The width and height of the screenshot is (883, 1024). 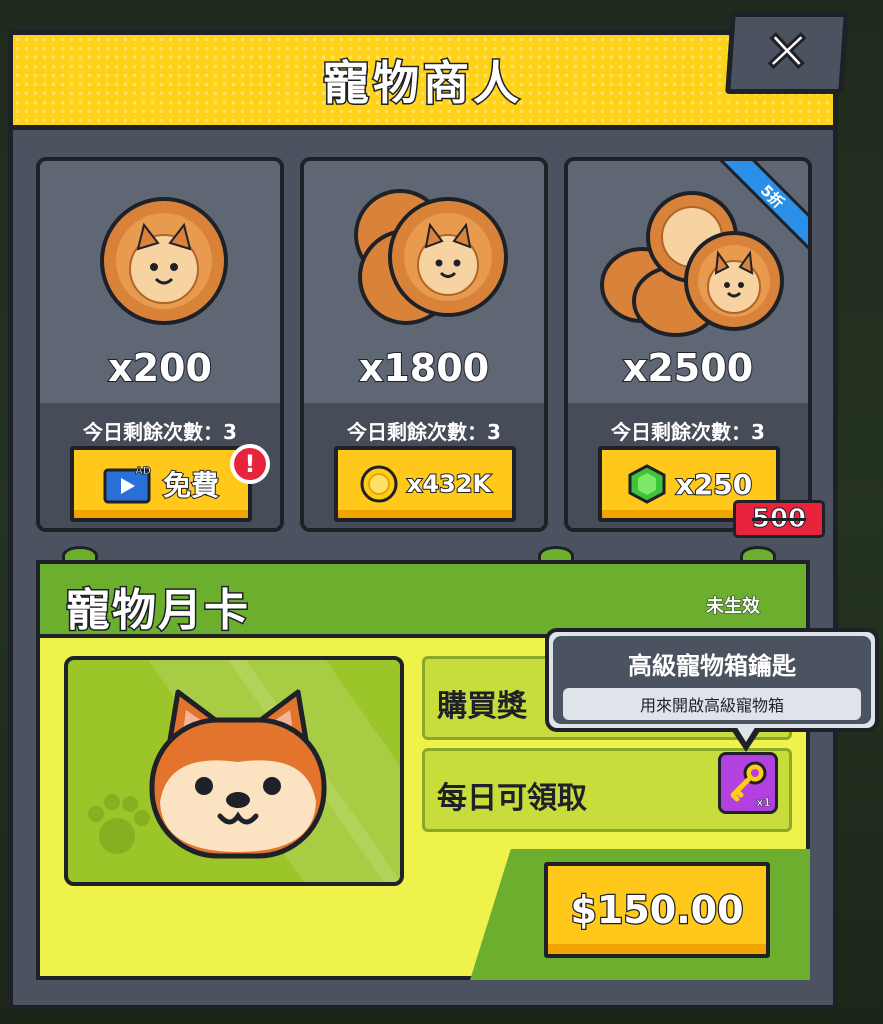 I want to click on panel-title: 寵物商人, so click(x=422, y=83).